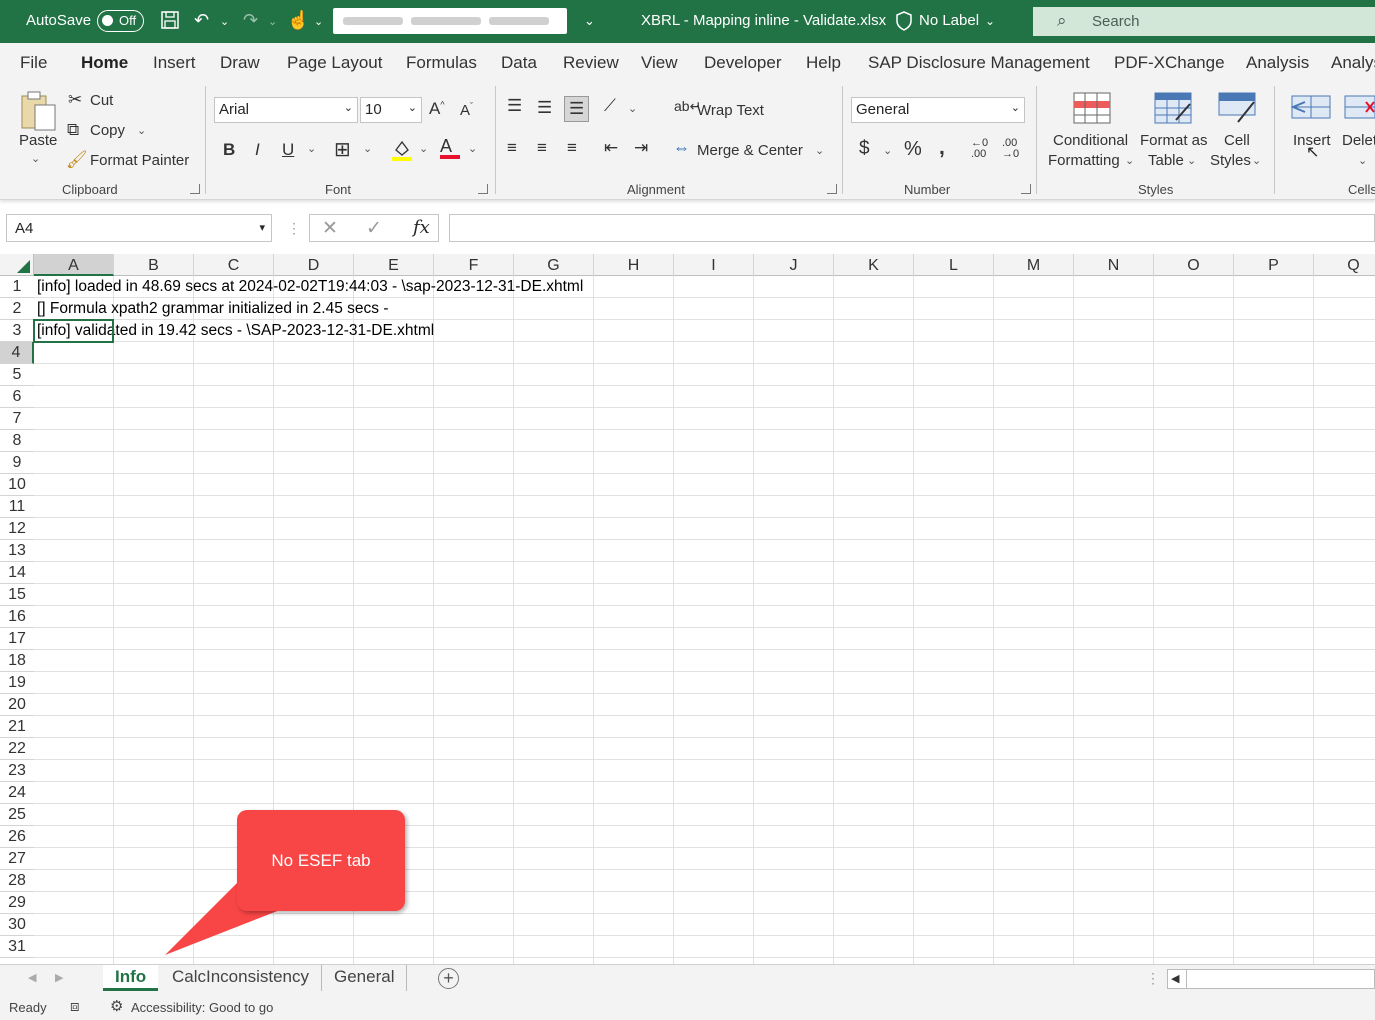  What do you see at coordinates (17, 793) in the screenshot?
I see `row-header-24: 24` at bounding box center [17, 793].